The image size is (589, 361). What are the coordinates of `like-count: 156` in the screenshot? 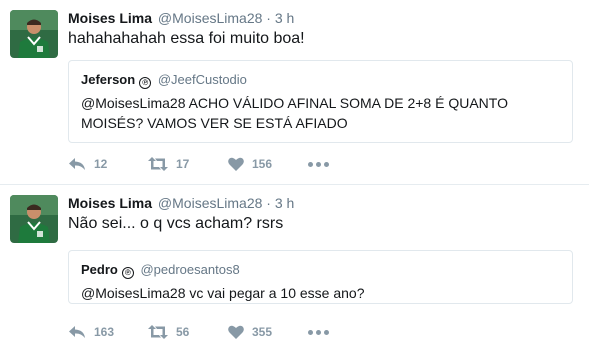 It's located at (262, 164).